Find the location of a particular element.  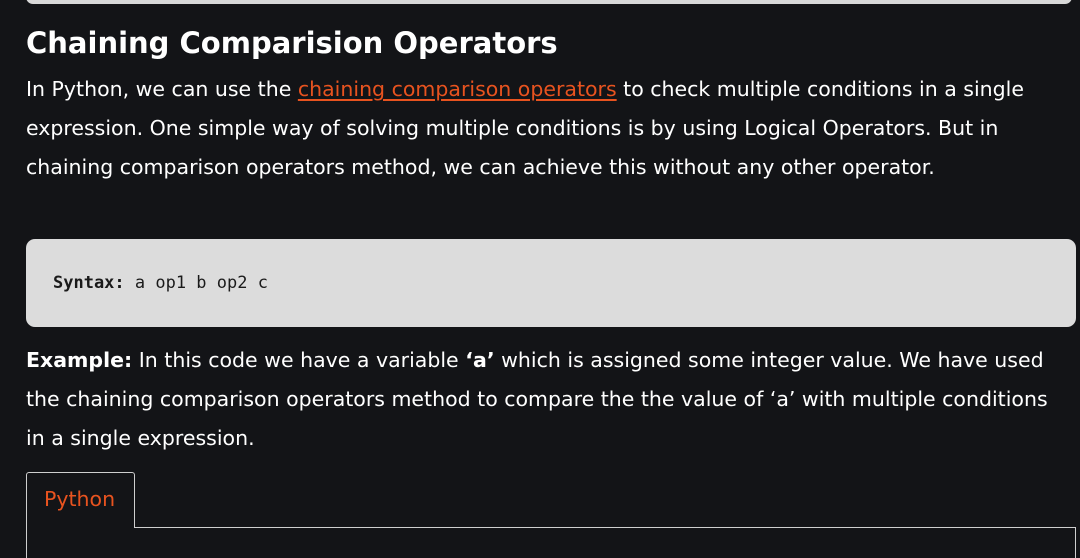

section-heading: Chaining Comparision Operators is located at coordinates (292, 43).